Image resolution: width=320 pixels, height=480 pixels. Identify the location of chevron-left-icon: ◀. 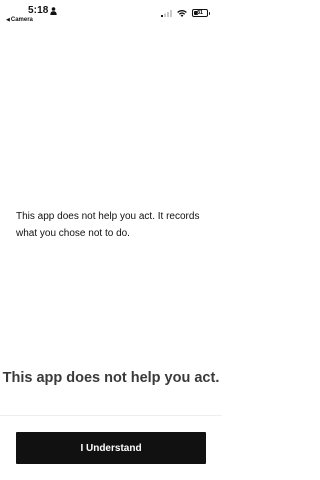
(8, 20).